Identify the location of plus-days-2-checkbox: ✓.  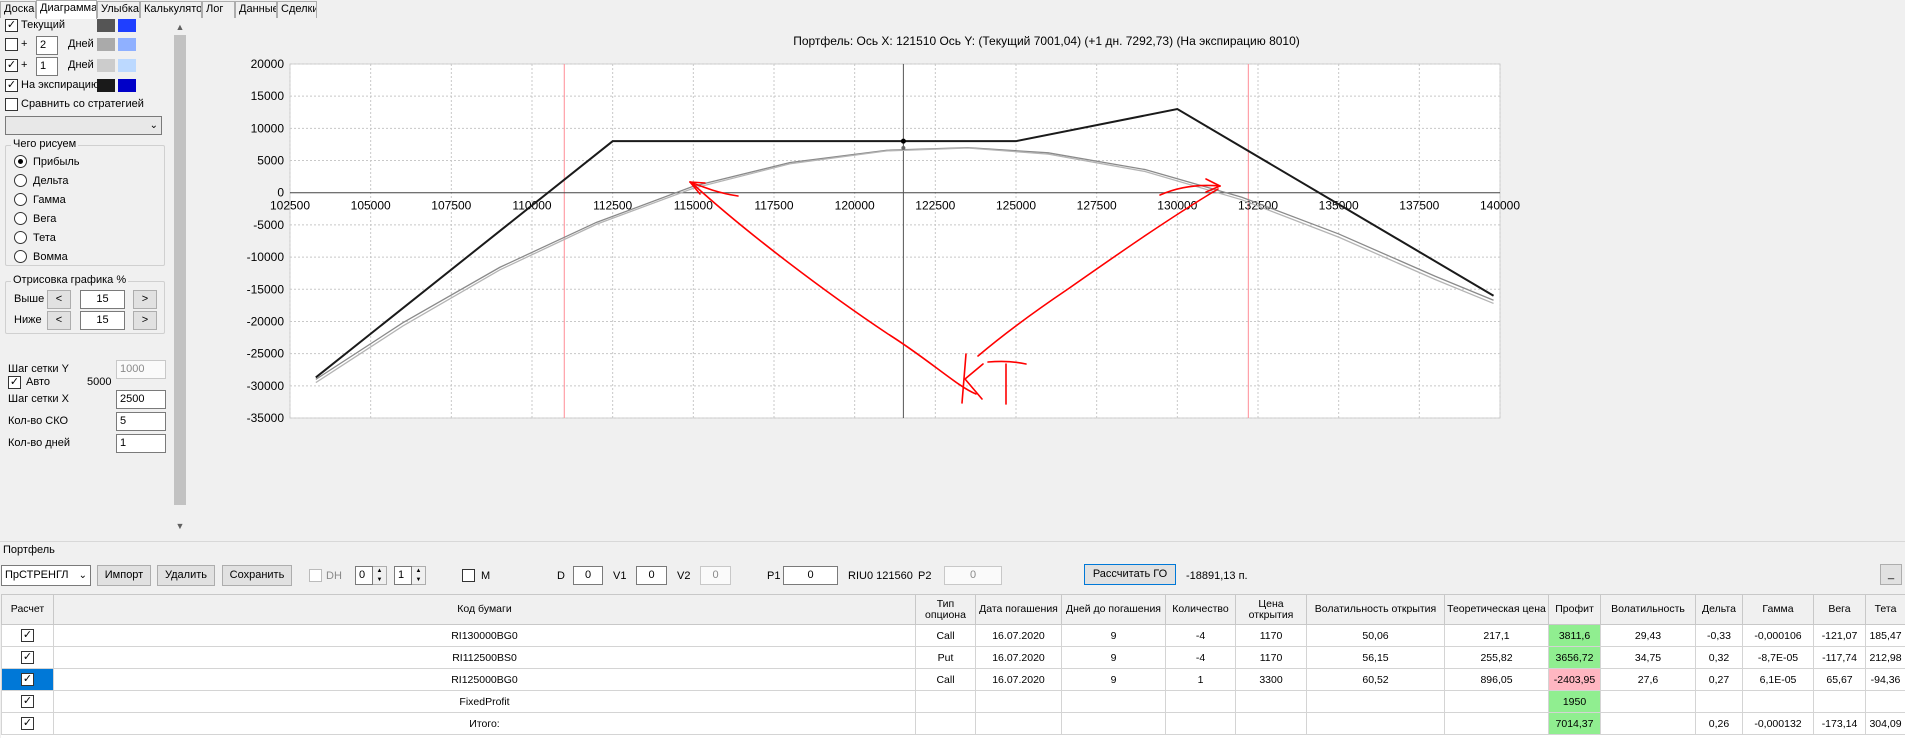
(11, 65).